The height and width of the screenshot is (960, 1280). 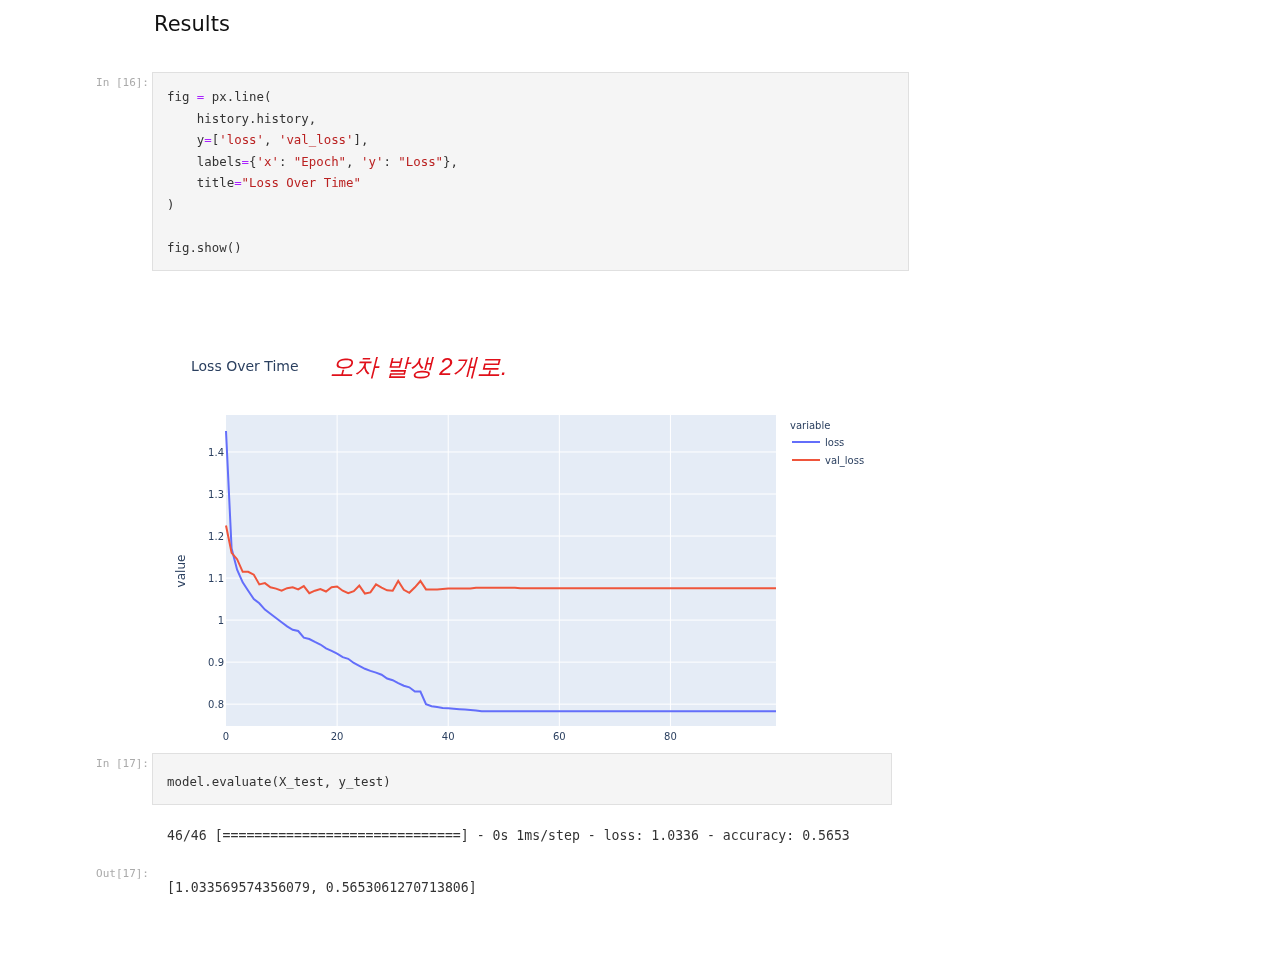 What do you see at coordinates (215, 183) in the screenshot?
I see `code-token: title` at bounding box center [215, 183].